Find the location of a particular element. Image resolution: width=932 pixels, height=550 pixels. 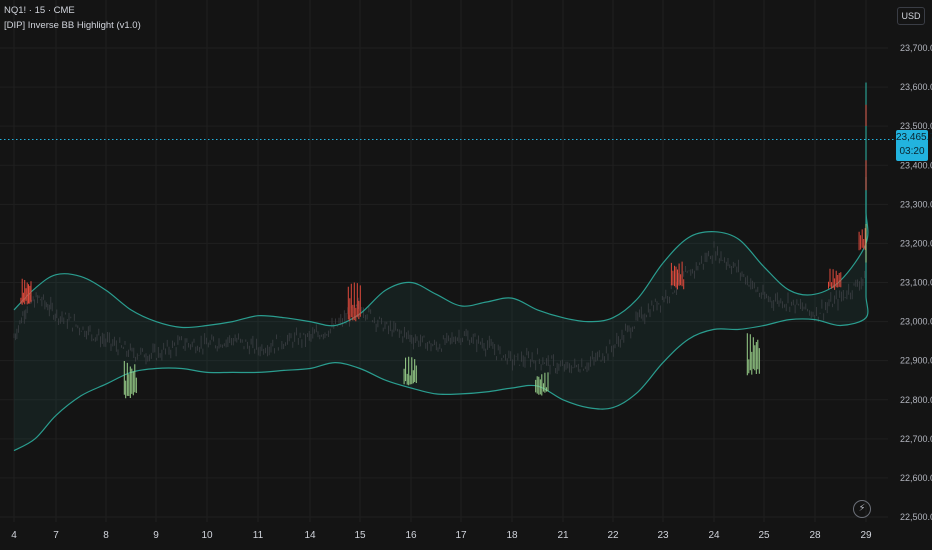

y-tick-label: 23,200.00 is located at coordinates (916, 243).